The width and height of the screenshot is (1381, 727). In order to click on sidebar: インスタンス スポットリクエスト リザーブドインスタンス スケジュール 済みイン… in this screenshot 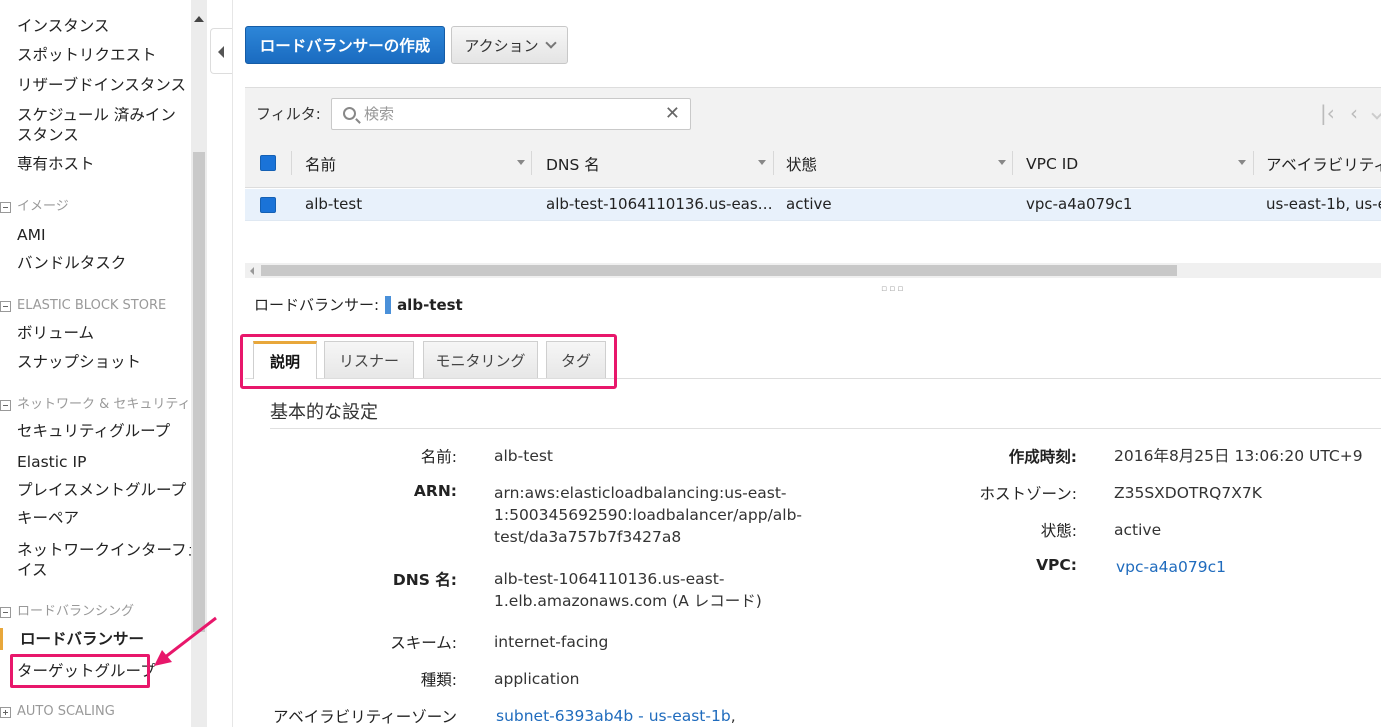, I will do `click(103, 363)`.